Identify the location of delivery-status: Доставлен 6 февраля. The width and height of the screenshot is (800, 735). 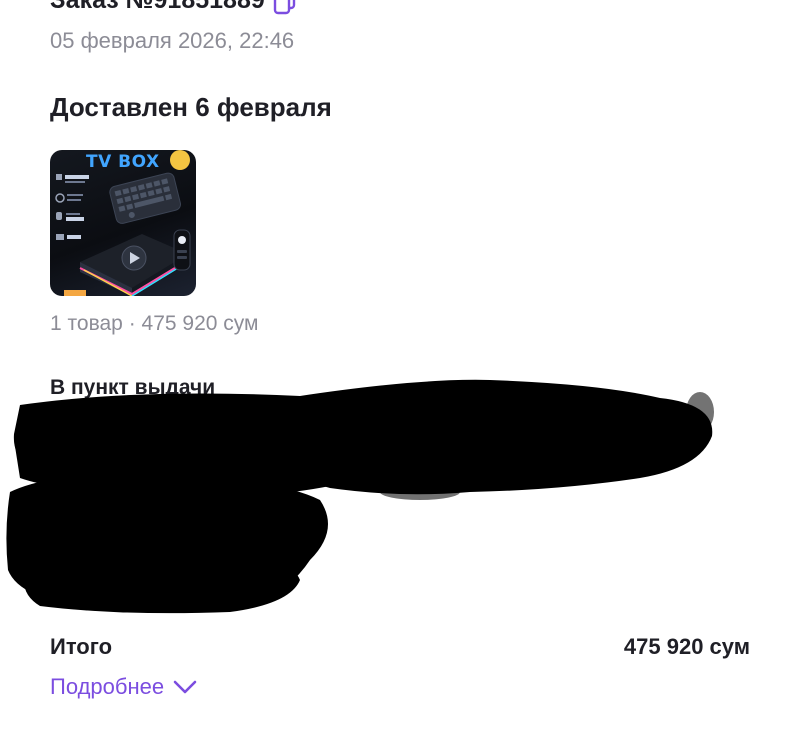
(191, 107).